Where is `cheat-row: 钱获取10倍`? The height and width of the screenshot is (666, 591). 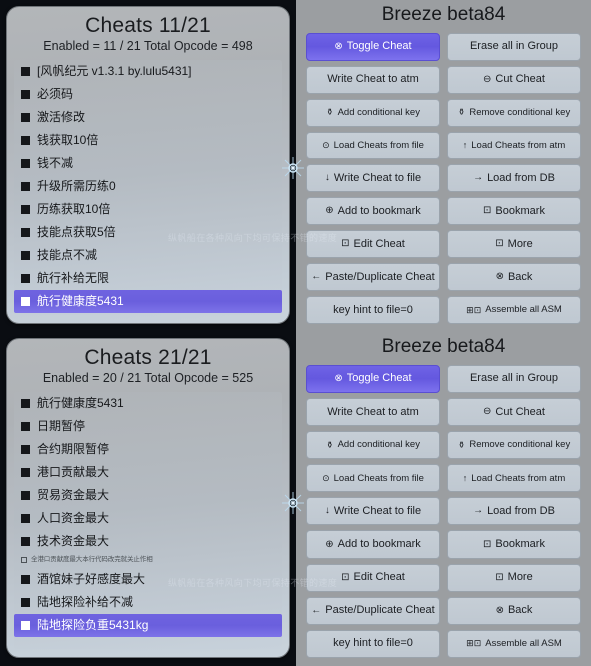 cheat-row: 钱获取10倍 is located at coordinates (148, 140).